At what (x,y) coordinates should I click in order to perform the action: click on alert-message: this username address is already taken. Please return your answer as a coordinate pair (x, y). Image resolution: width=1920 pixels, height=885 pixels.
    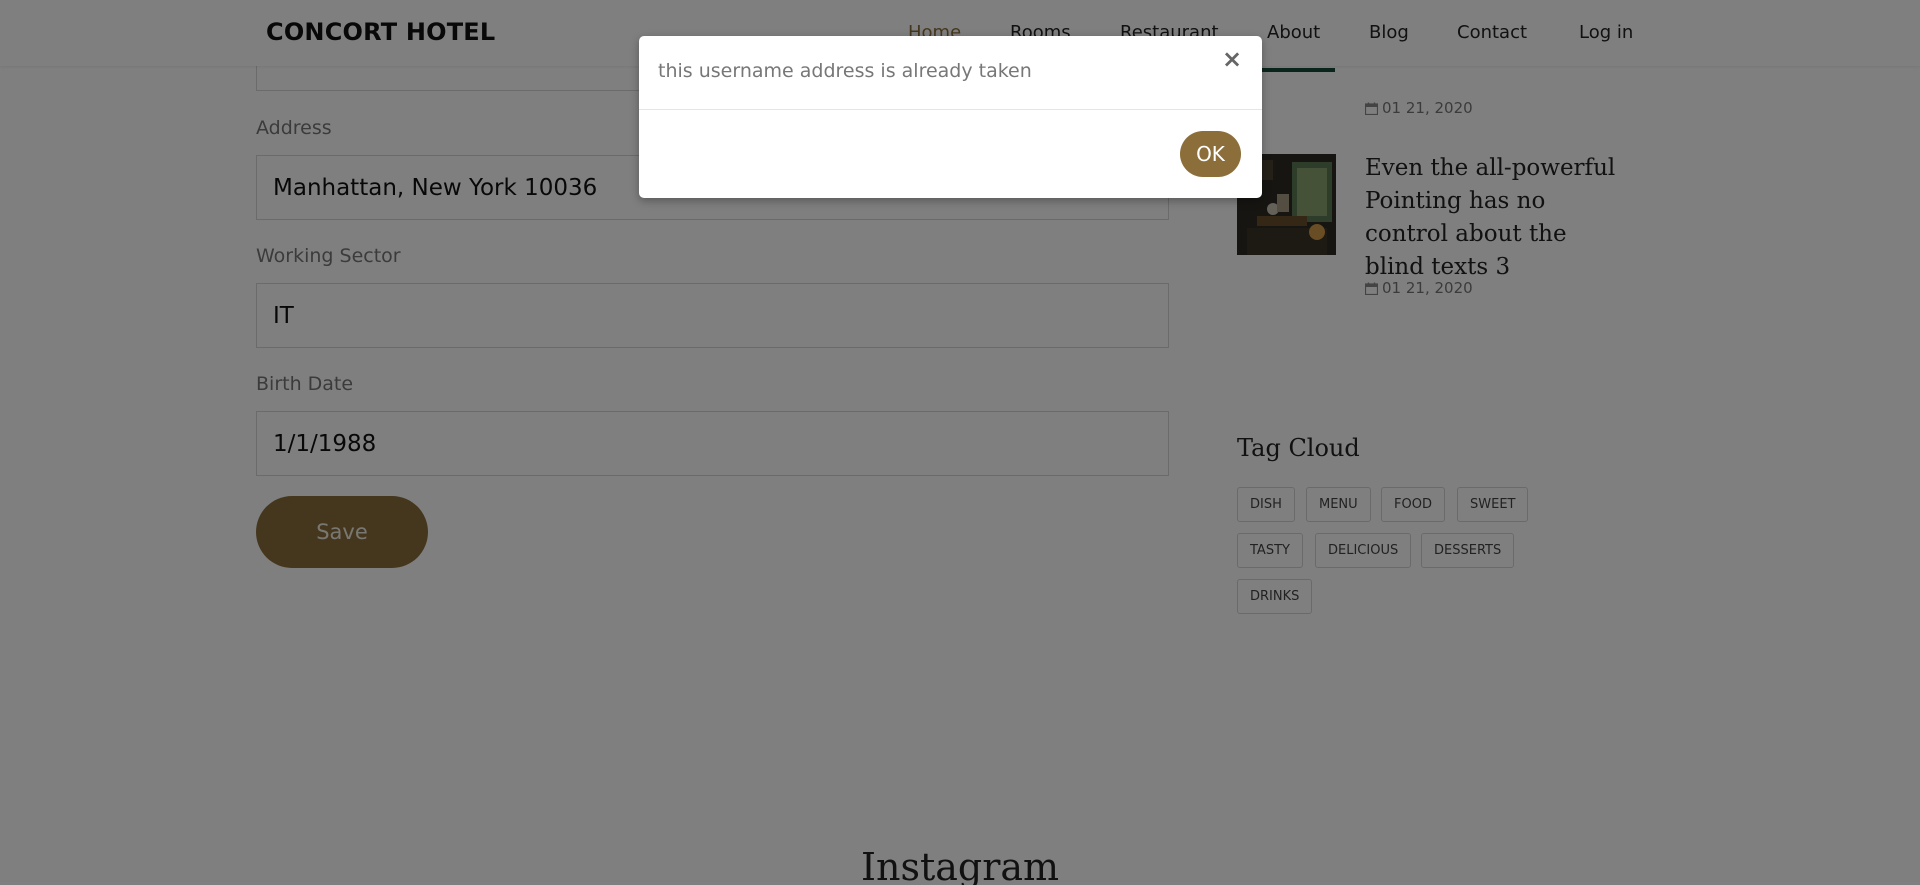
    Looking at the image, I should click on (845, 71).